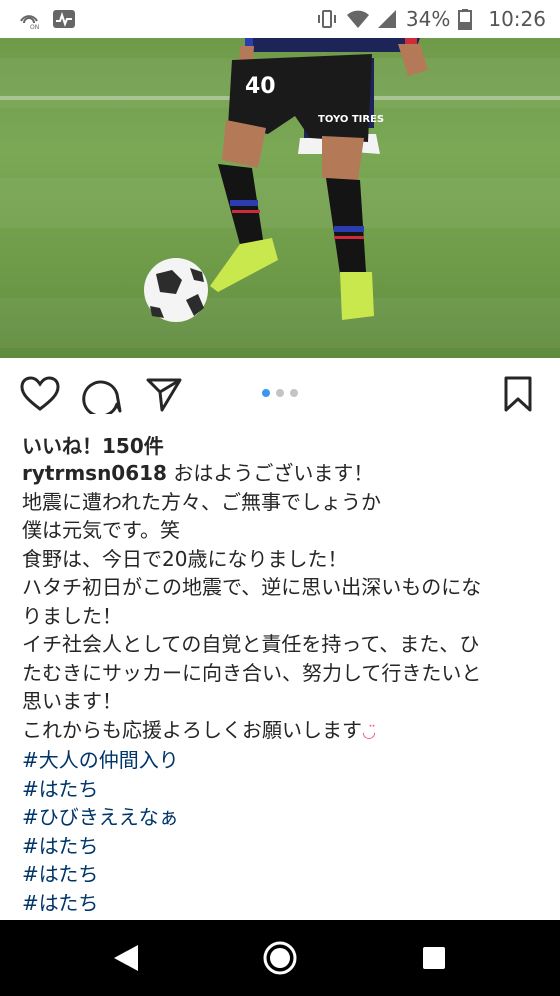 The width and height of the screenshot is (560, 996). What do you see at coordinates (29, 19) in the screenshot?
I see `wifi-calling-icon: ON` at bounding box center [29, 19].